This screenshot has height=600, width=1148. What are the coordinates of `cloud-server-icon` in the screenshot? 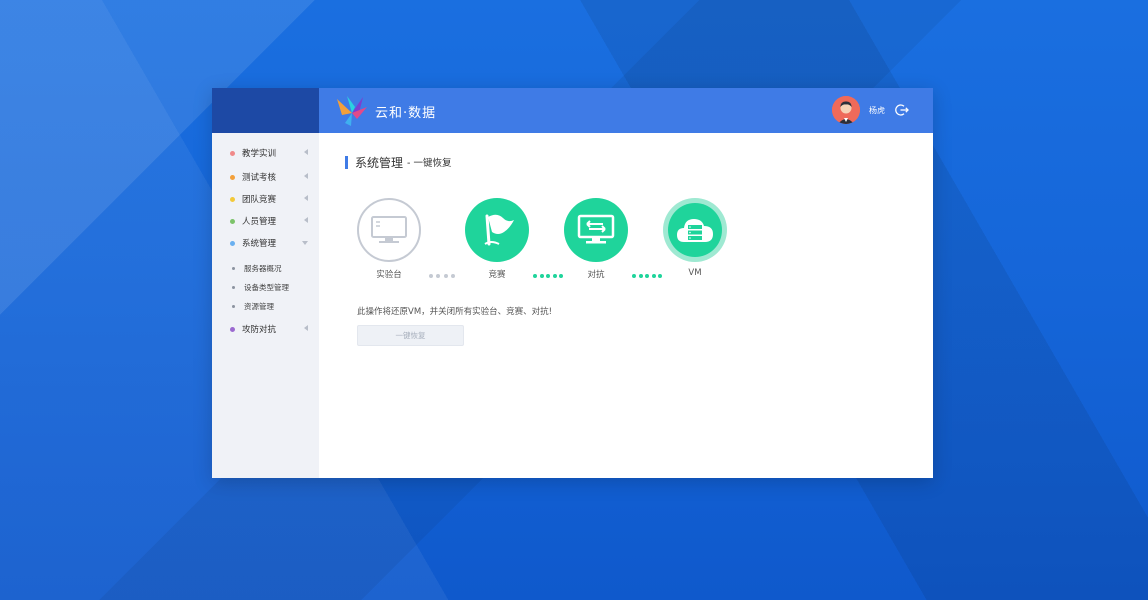 It's located at (695, 230).